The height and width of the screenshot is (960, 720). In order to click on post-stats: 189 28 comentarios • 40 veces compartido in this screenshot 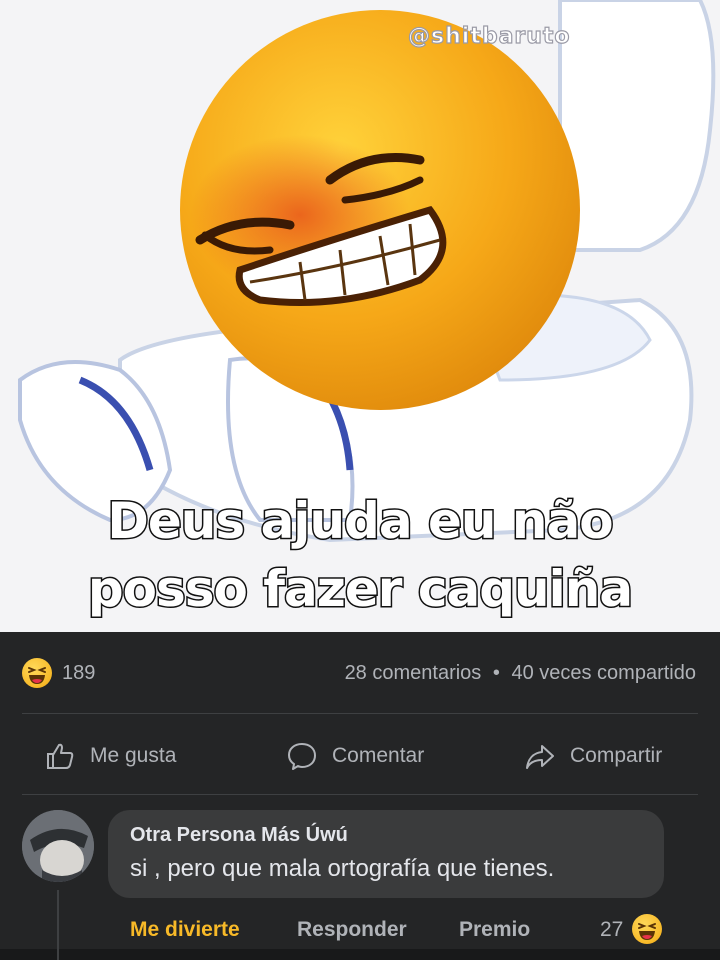, I will do `click(359, 673)`.